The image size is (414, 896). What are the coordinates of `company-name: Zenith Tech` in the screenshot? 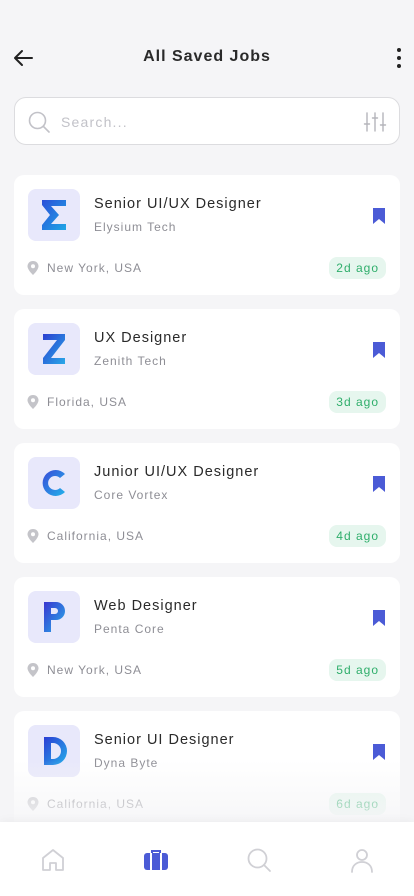 It's located at (130, 361).